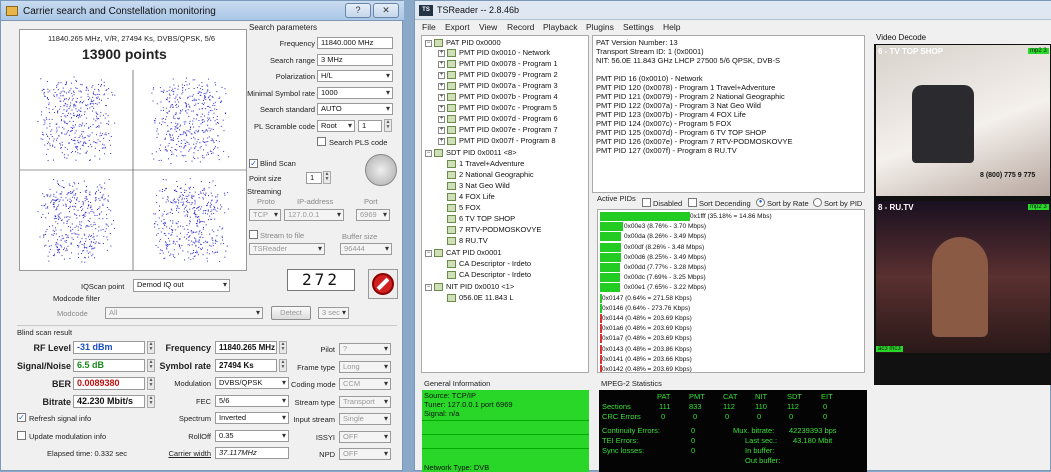 The image size is (1051, 472). What do you see at coordinates (21, 417) in the screenshot?
I see `refresh-signal-checkbox: ✓` at bounding box center [21, 417].